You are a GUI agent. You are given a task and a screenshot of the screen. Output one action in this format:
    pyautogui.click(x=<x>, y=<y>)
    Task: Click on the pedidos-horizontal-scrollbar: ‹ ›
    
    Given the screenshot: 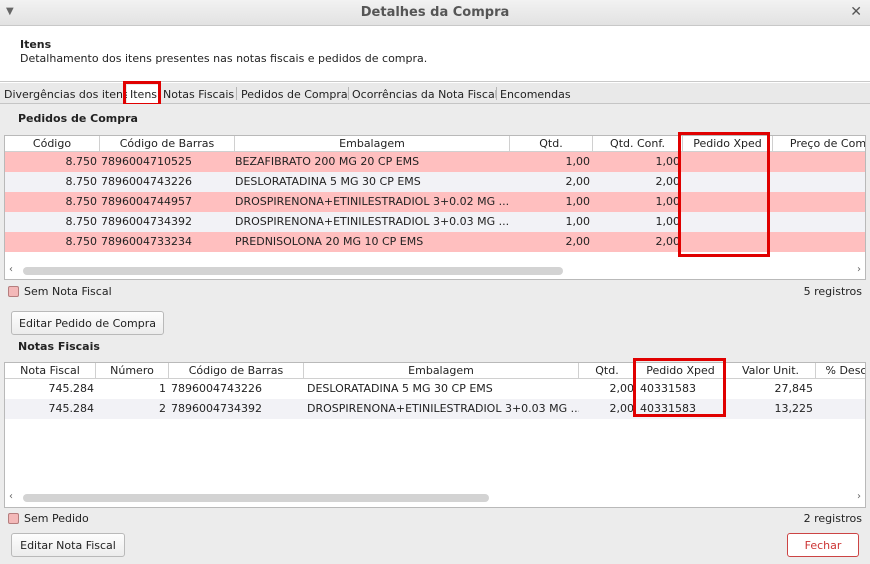 What is the action you would take?
    pyautogui.click(x=435, y=271)
    